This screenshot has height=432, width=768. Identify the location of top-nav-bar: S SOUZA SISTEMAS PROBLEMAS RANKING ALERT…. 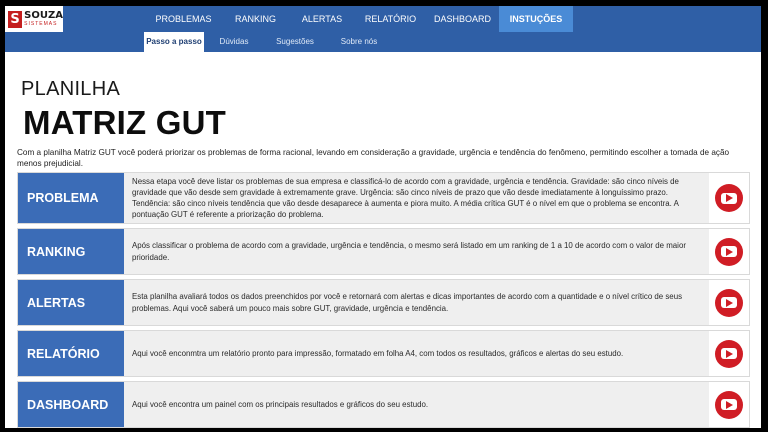
(383, 19).